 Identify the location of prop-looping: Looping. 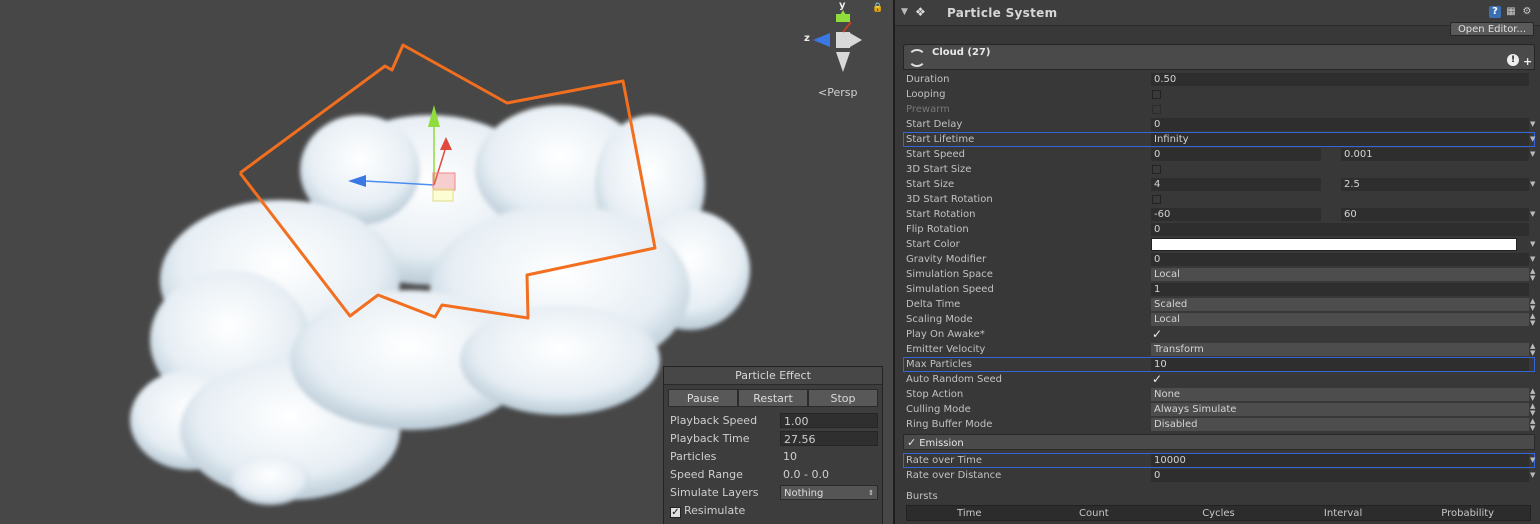
(1219, 94).